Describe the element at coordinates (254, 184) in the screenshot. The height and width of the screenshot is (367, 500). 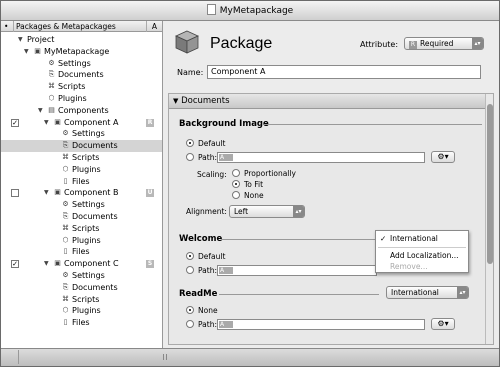
I see `radio-label: To Fit` at that location.